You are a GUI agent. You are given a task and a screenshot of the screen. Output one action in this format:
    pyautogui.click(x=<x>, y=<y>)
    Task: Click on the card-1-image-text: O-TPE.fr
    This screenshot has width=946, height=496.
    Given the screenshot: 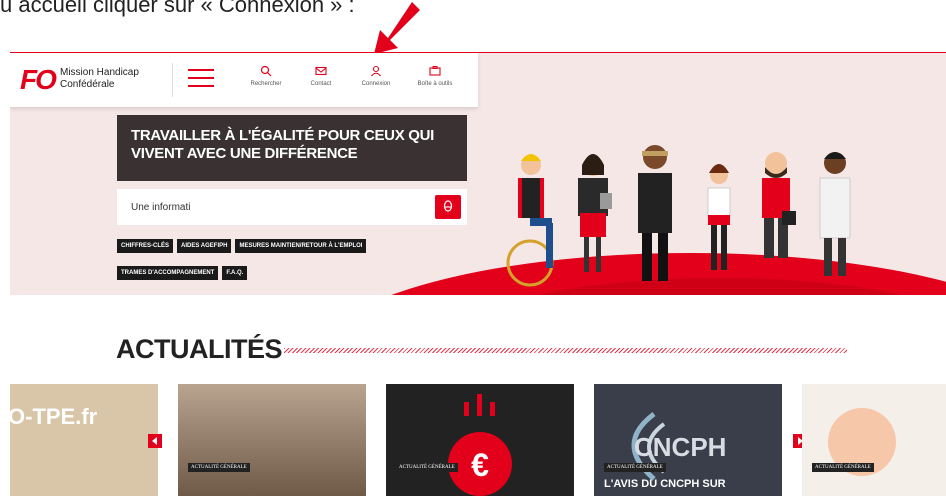 What is the action you would take?
    pyautogui.click(x=54, y=416)
    